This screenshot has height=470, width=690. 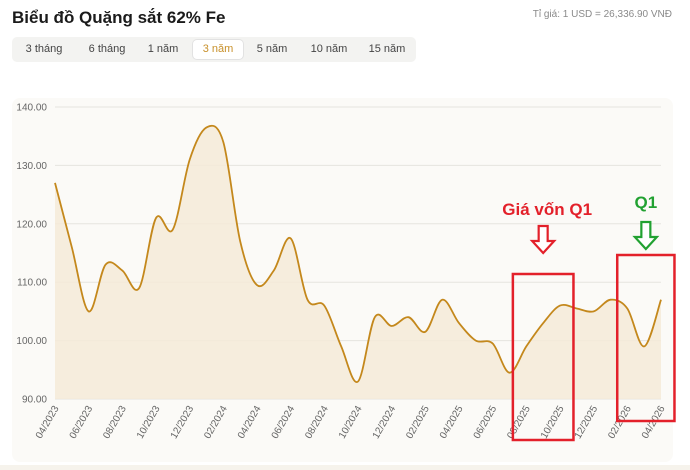 What do you see at coordinates (553, 422) in the screenshot?
I see `x-tick-label: 10/2025` at bounding box center [553, 422].